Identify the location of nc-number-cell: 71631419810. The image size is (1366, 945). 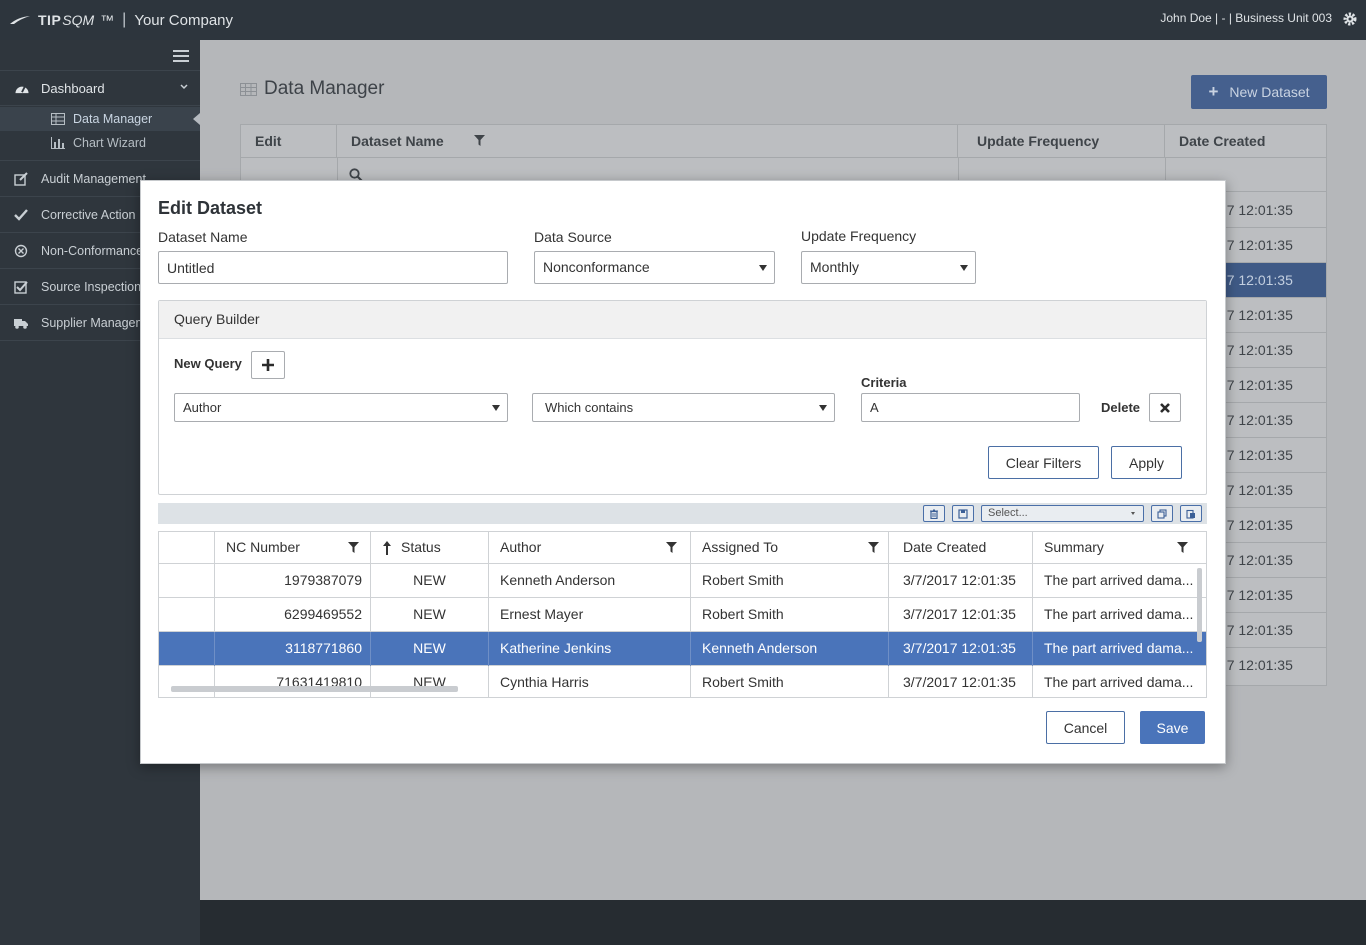
(292, 681).